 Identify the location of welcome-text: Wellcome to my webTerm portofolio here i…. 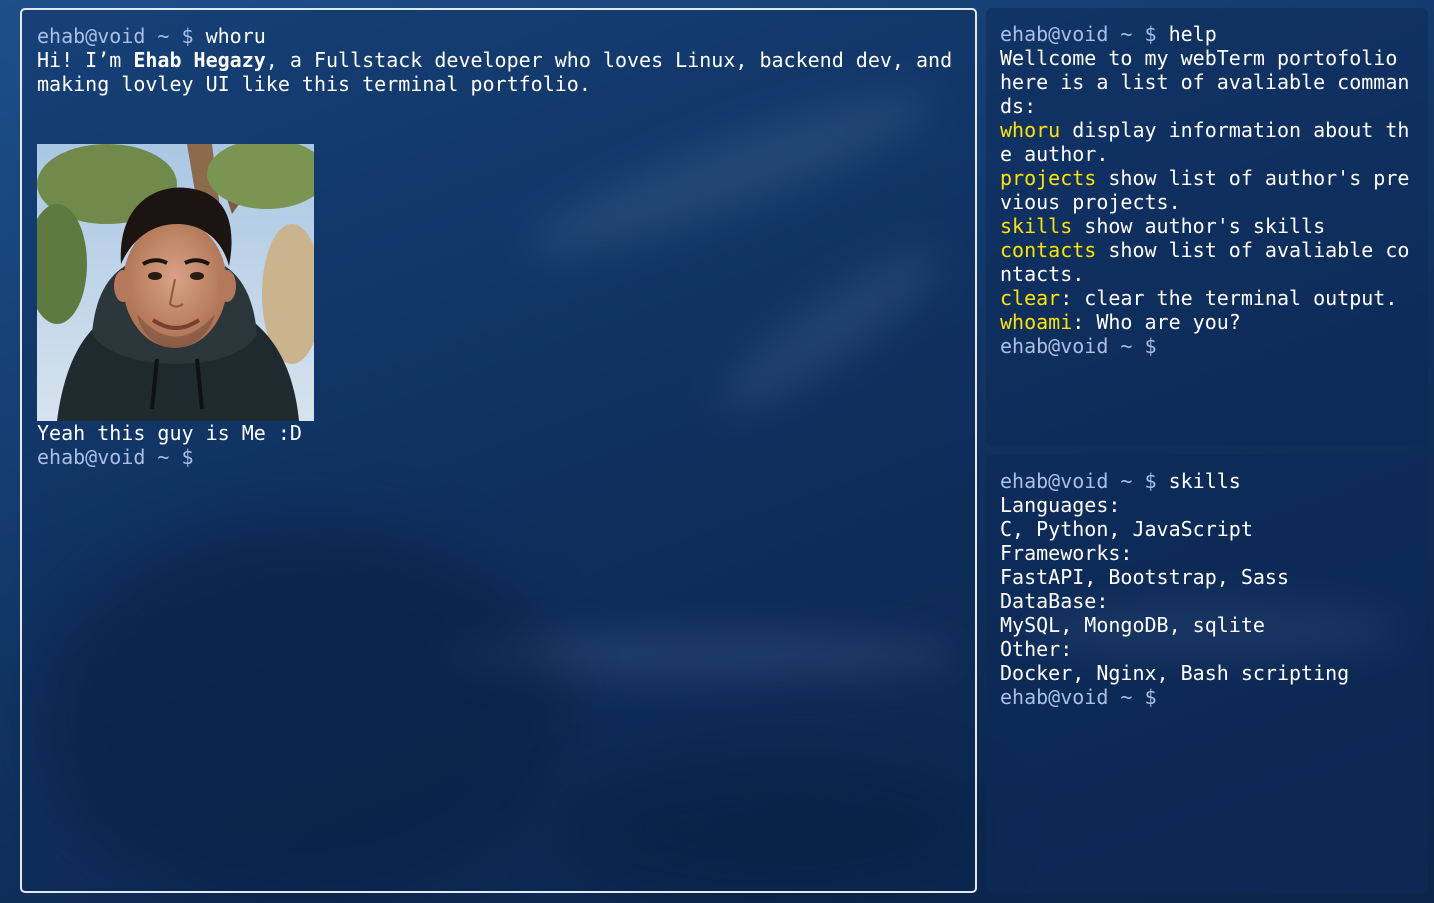
(1205, 82).